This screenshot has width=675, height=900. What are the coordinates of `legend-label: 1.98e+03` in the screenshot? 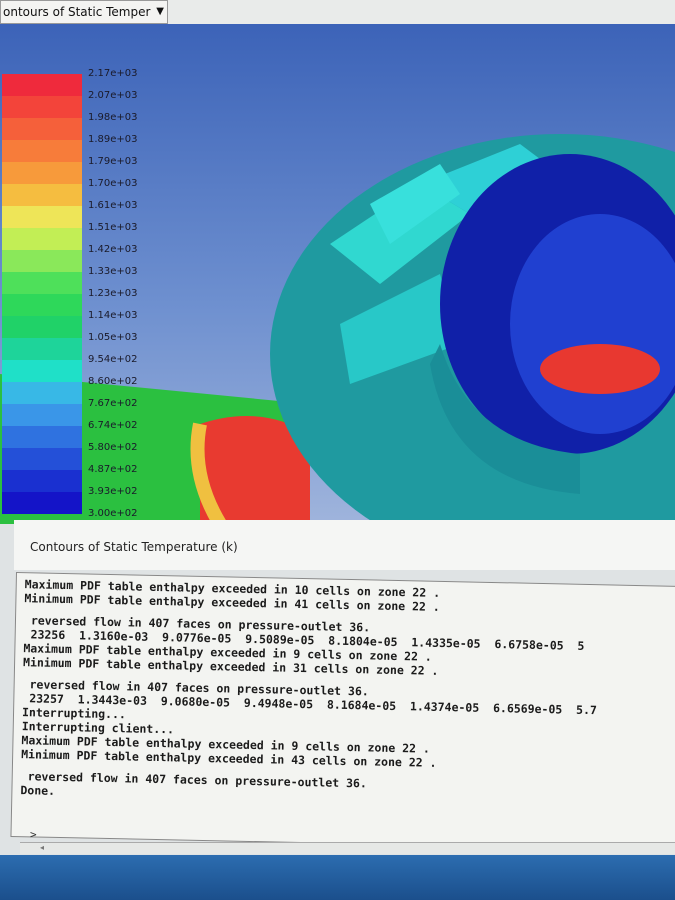 It's located at (113, 117).